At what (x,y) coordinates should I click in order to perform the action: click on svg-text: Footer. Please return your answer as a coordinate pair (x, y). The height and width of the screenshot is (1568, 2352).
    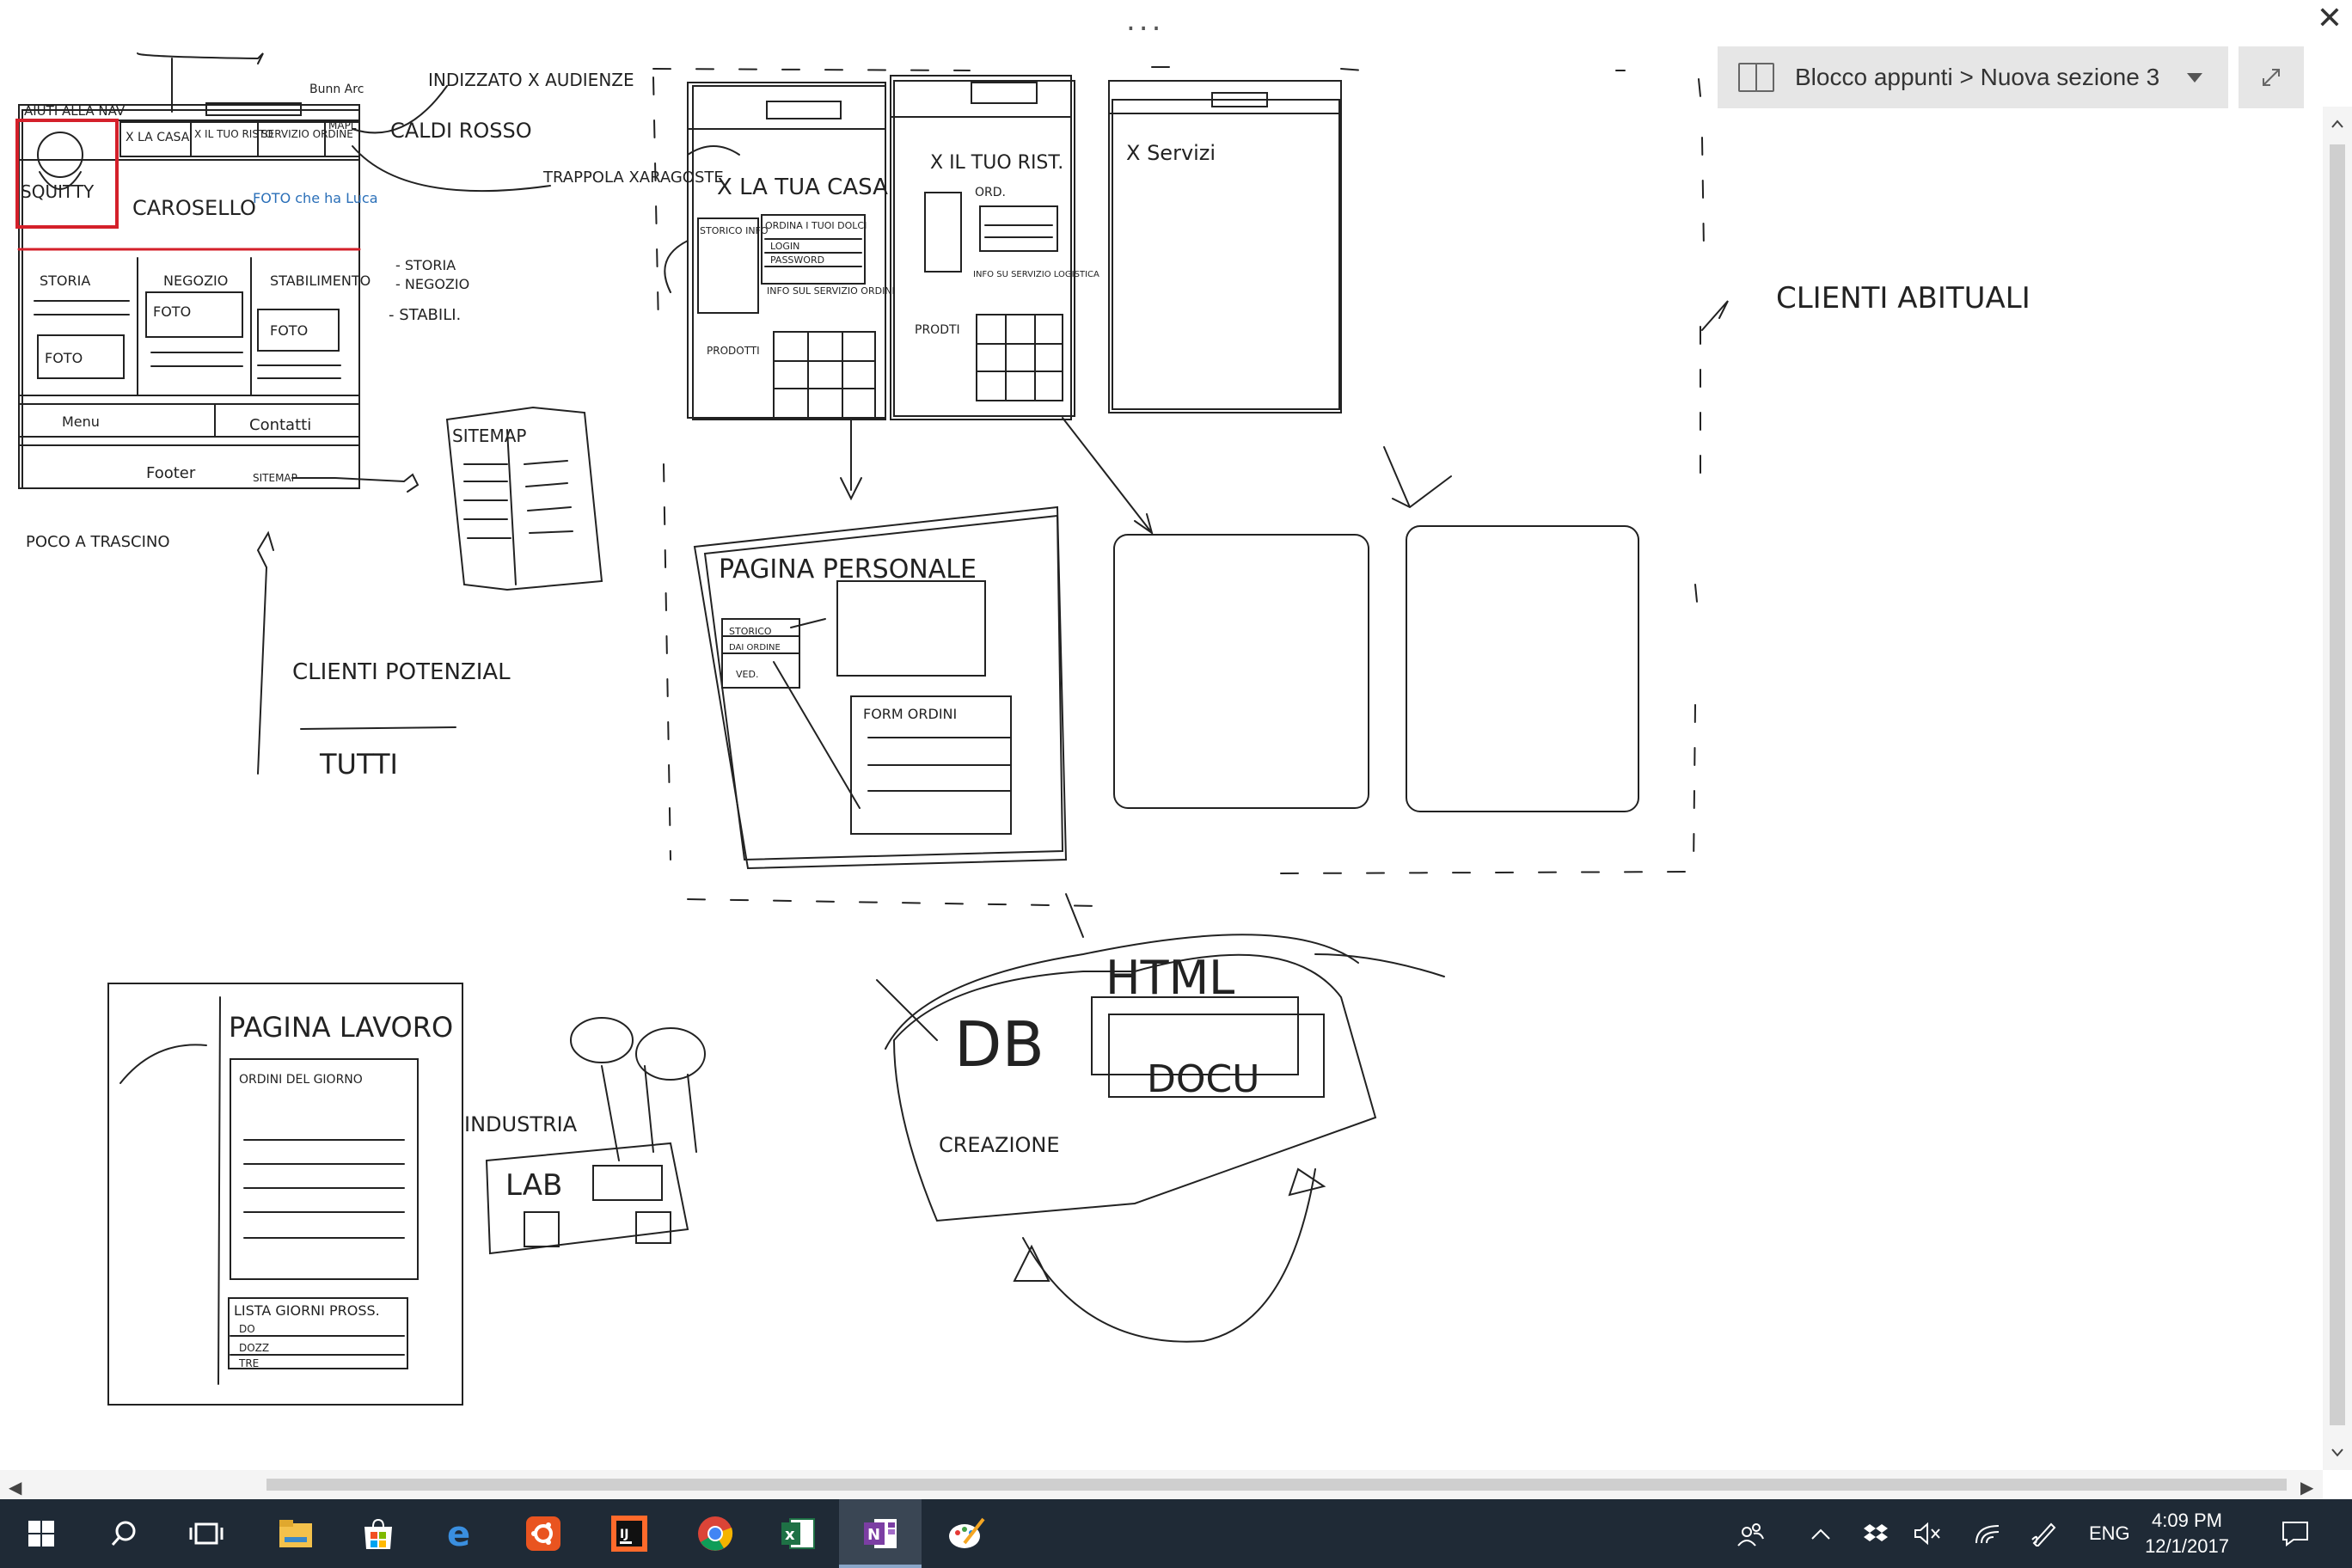
    Looking at the image, I should click on (171, 473).